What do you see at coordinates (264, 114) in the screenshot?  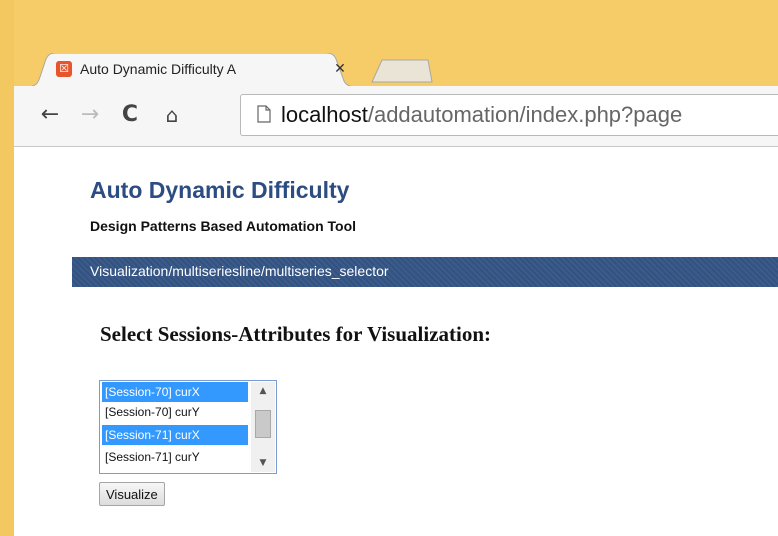 I see `page-icon` at bounding box center [264, 114].